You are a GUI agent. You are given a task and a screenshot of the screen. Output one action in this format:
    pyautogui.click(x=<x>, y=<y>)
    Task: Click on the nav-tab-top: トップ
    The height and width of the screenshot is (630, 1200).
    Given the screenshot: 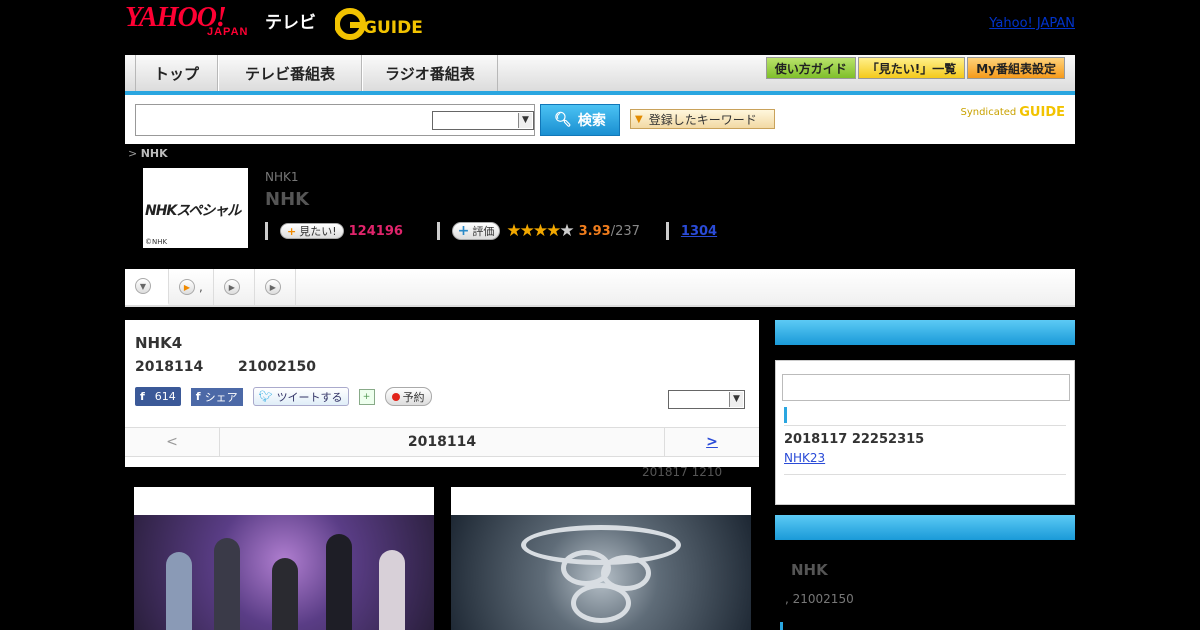 What is the action you would take?
    pyautogui.click(x=177, y=73)
    